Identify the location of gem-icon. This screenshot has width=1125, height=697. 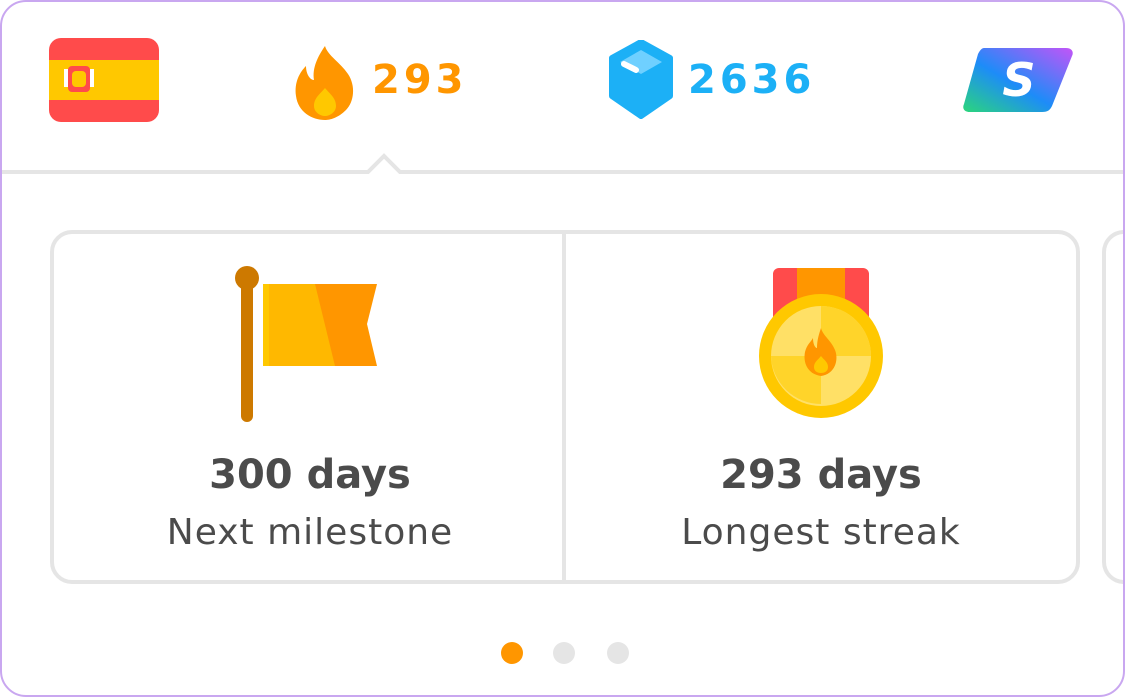
(641, 79).